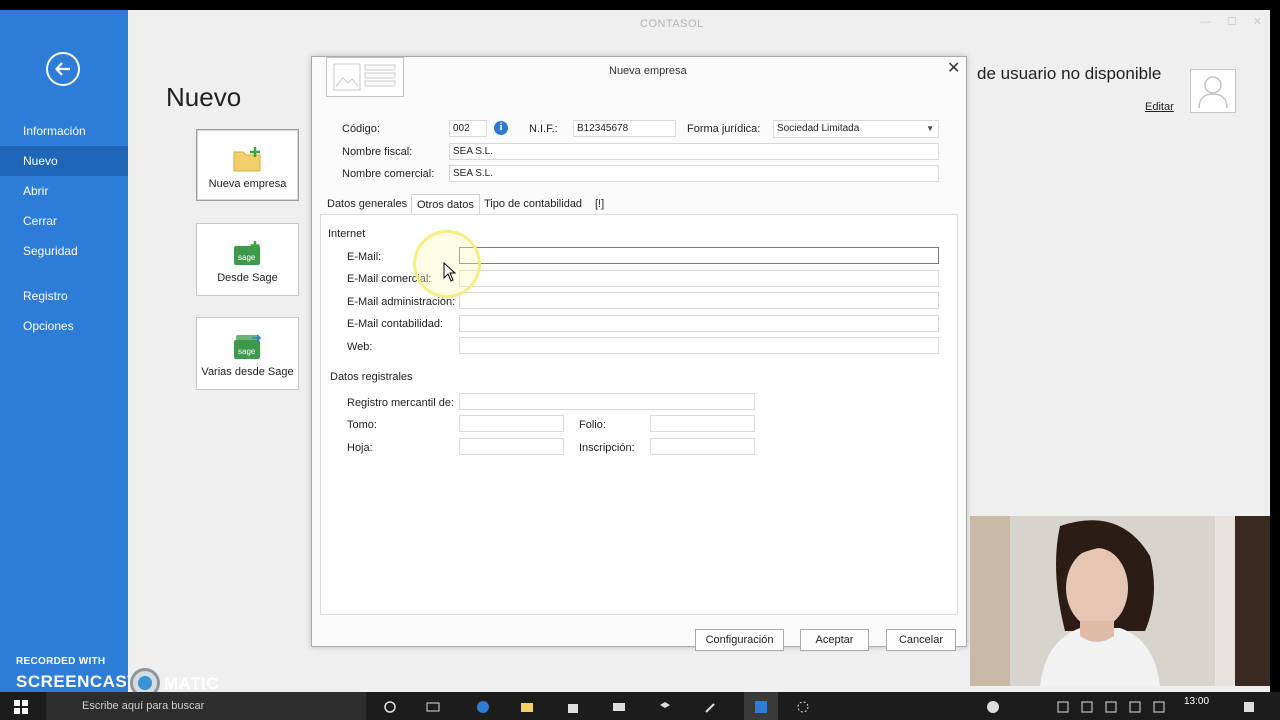 The height and width of the screenshot is (720, 1280). What do you see at coordinates (347, 234) in the screenshot?
I see `internet-section-title: Internet` at bounding box center [347, 234].